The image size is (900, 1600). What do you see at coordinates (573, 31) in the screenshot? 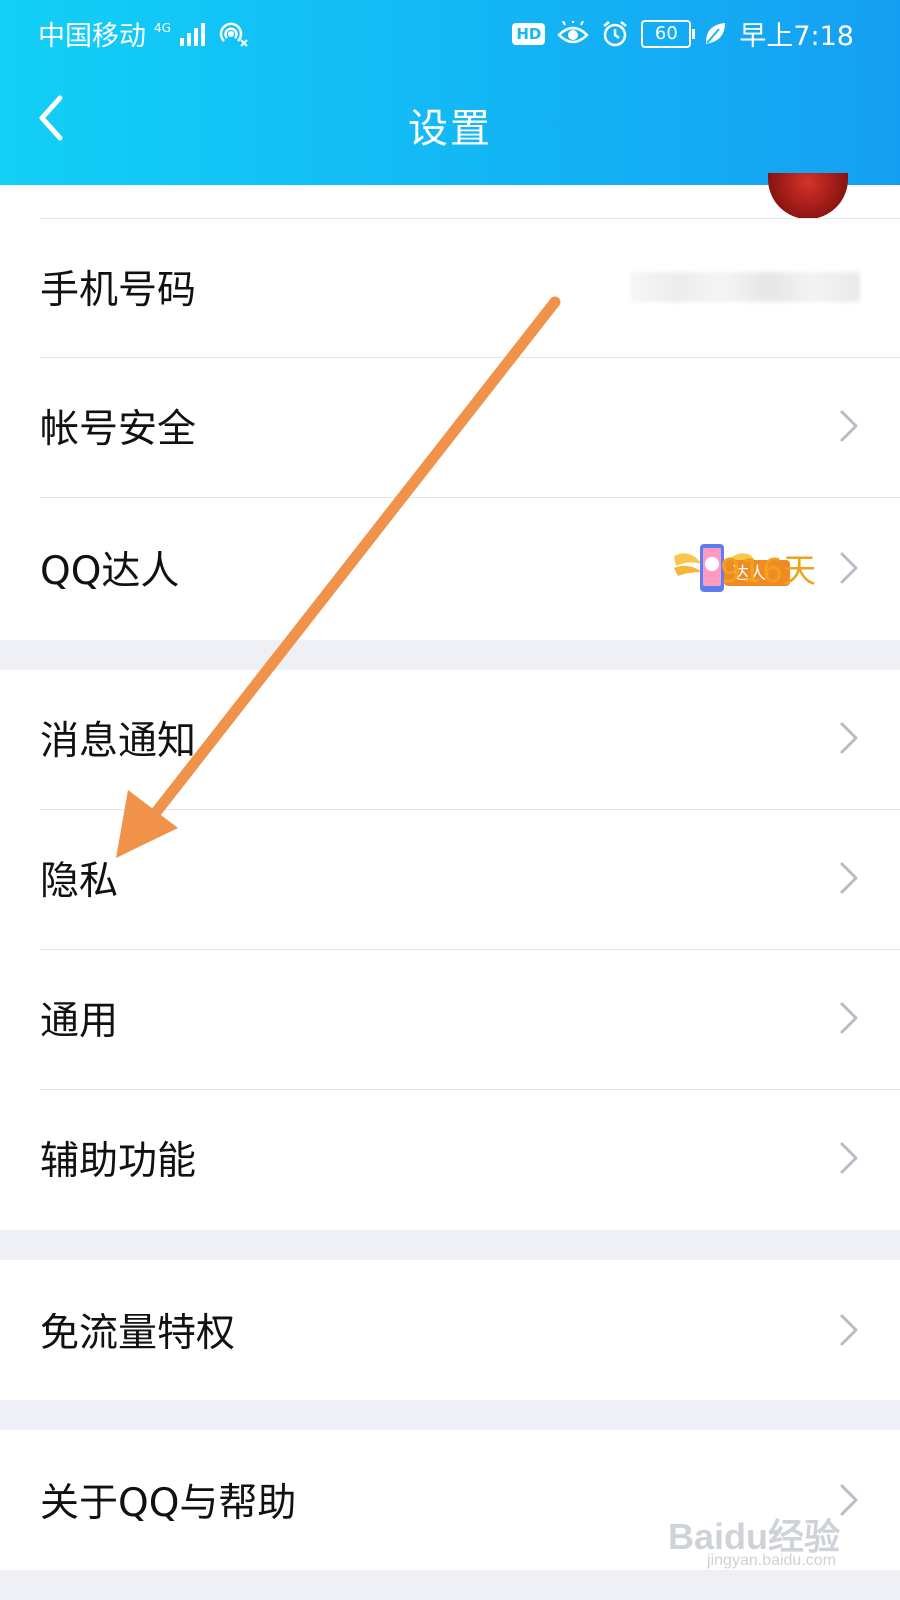
I see `eye-icon` at bounding box center [573, 31].